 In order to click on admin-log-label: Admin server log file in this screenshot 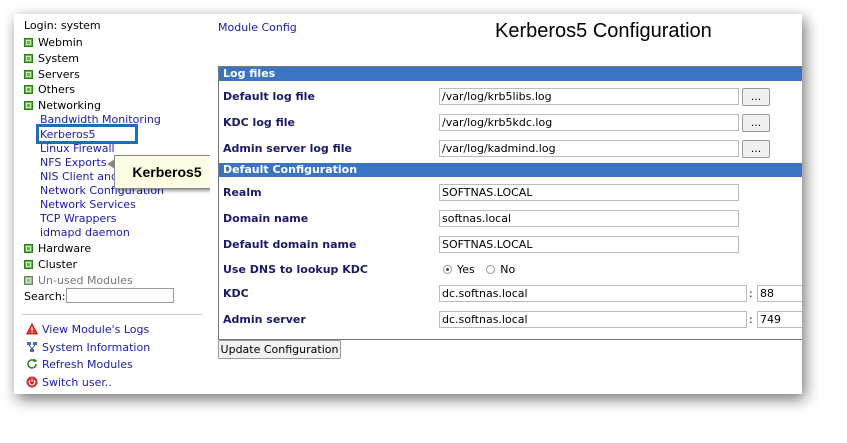, I will do `click(288, 148)`.